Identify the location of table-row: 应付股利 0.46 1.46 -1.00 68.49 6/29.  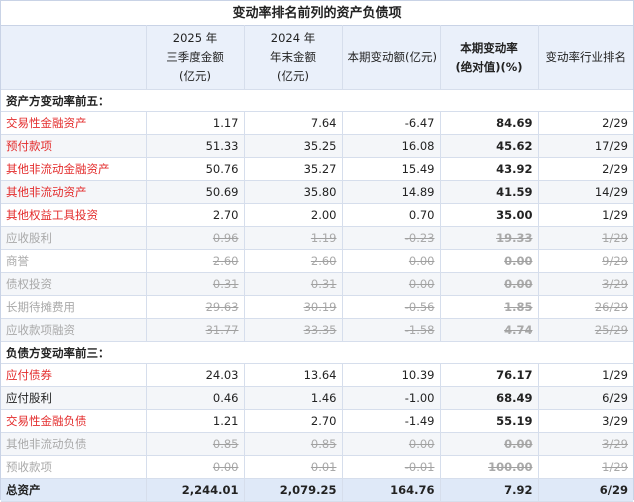
(317, 398).